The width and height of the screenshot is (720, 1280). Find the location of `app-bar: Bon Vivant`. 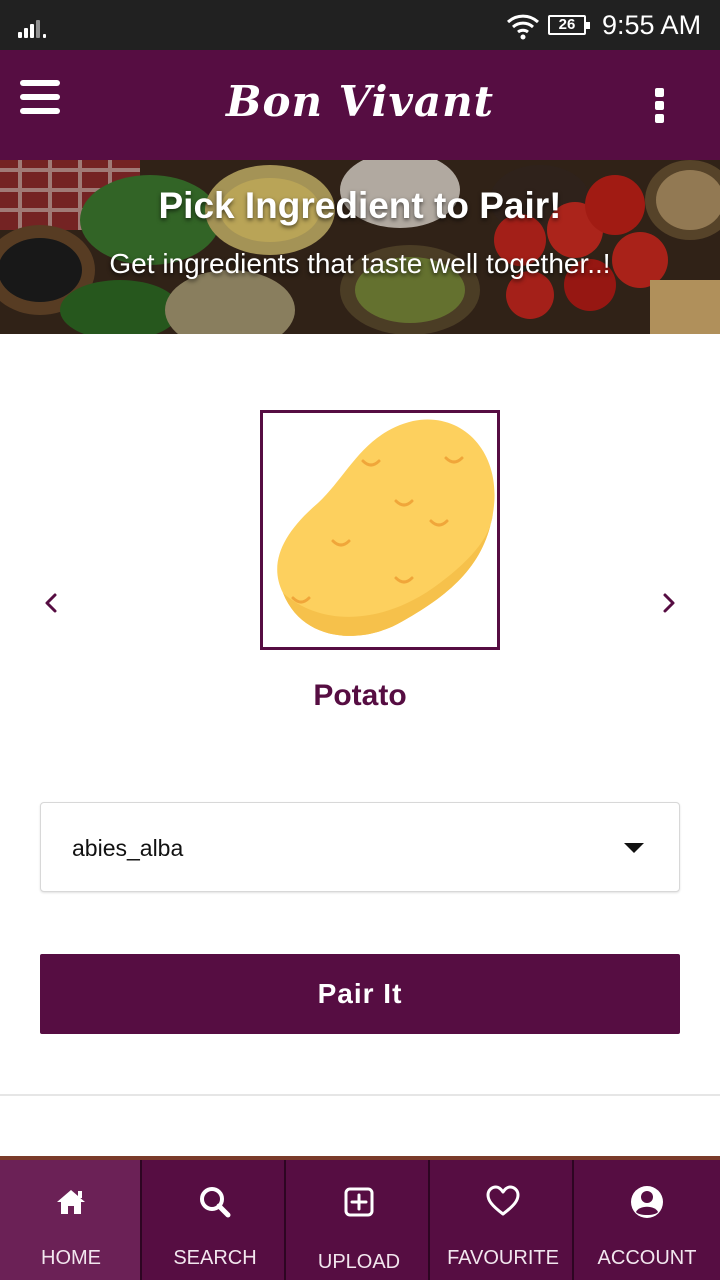

app-bar: Bon Vivant is located at coordinates (360, 105).